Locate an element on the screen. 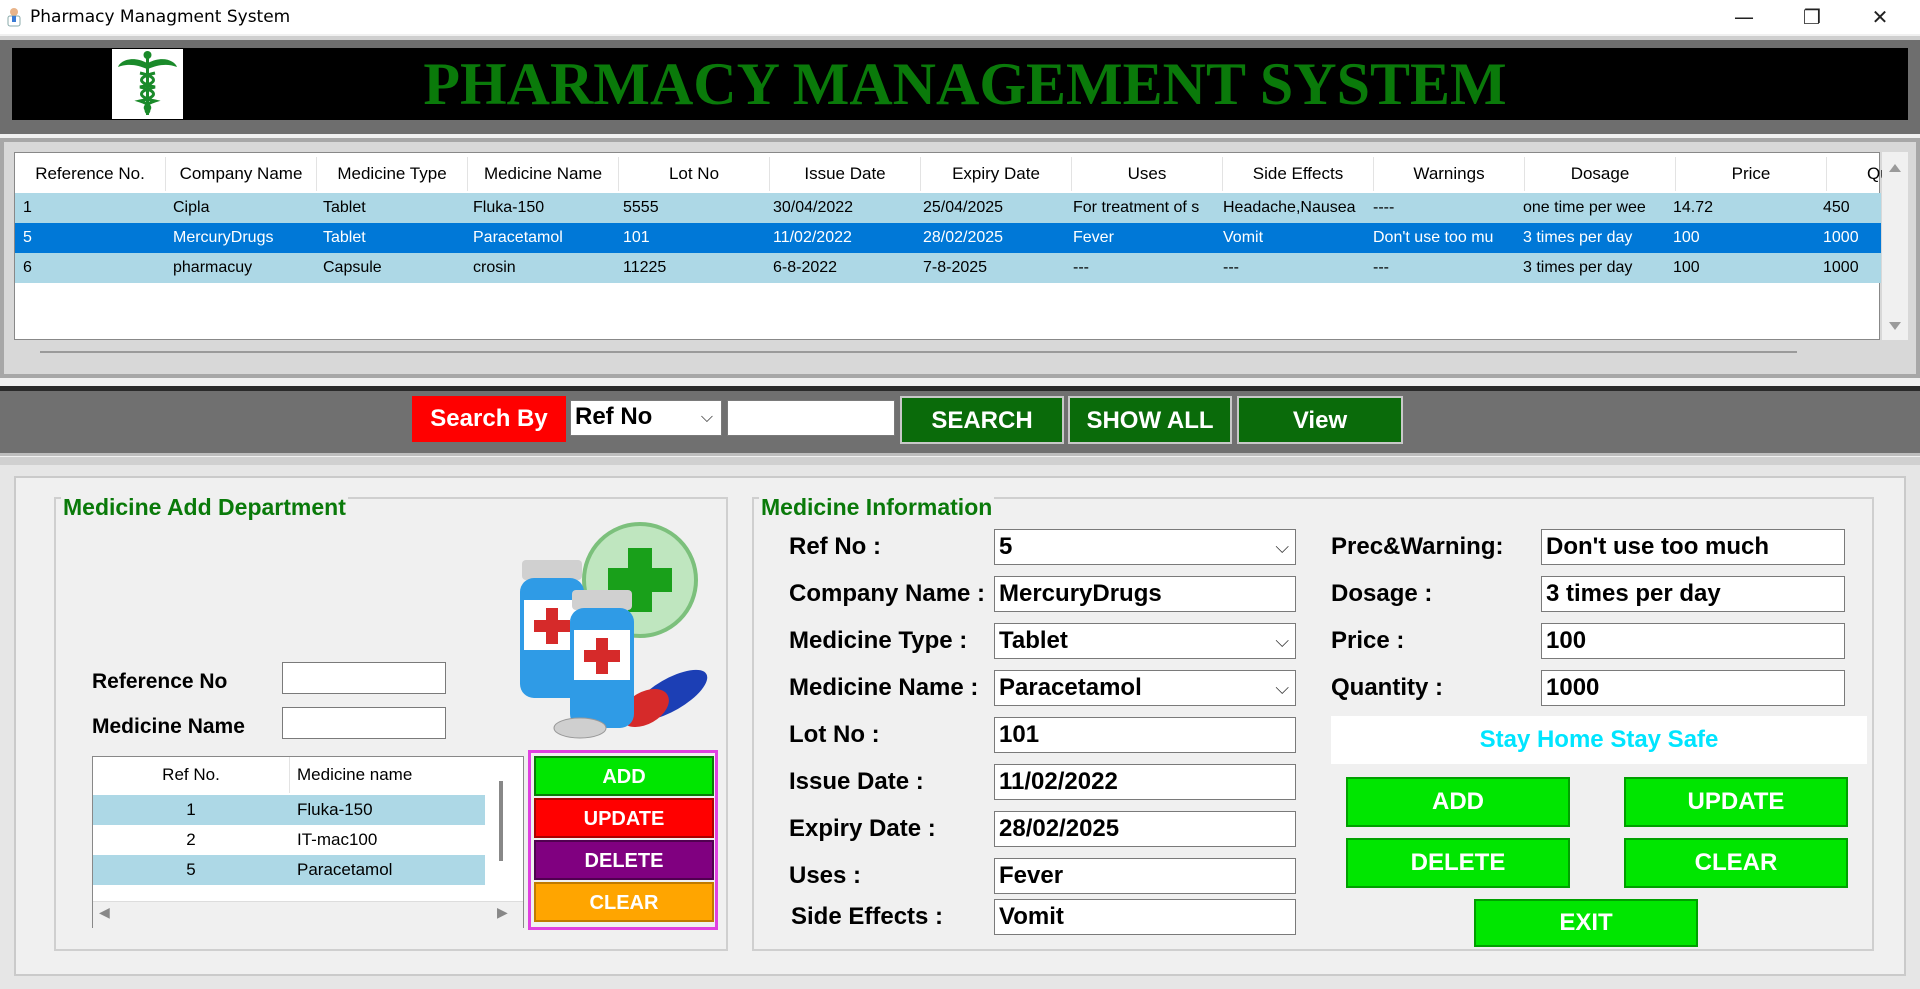 Image resolution: width=1920 pixels, height=989 pixels. medicine-type-select: Tablet ⌵ is located at coordinates (1145, 641).